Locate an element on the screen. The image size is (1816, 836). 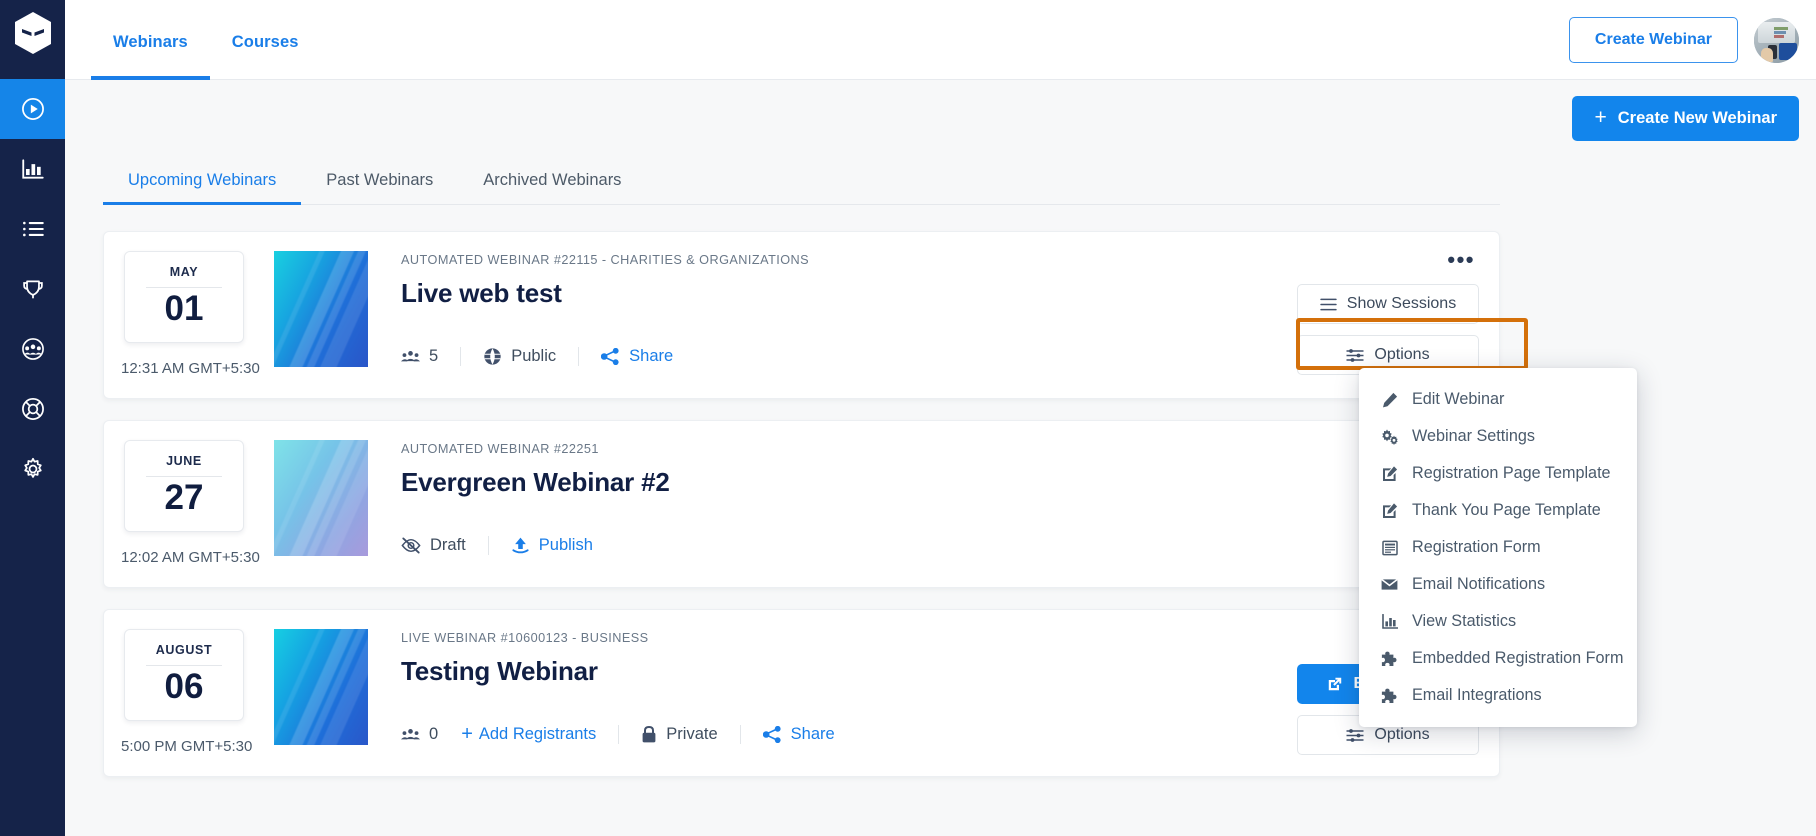
create-new-webinar-button: + Create New Webinar is located at coordinates (1685, 118).